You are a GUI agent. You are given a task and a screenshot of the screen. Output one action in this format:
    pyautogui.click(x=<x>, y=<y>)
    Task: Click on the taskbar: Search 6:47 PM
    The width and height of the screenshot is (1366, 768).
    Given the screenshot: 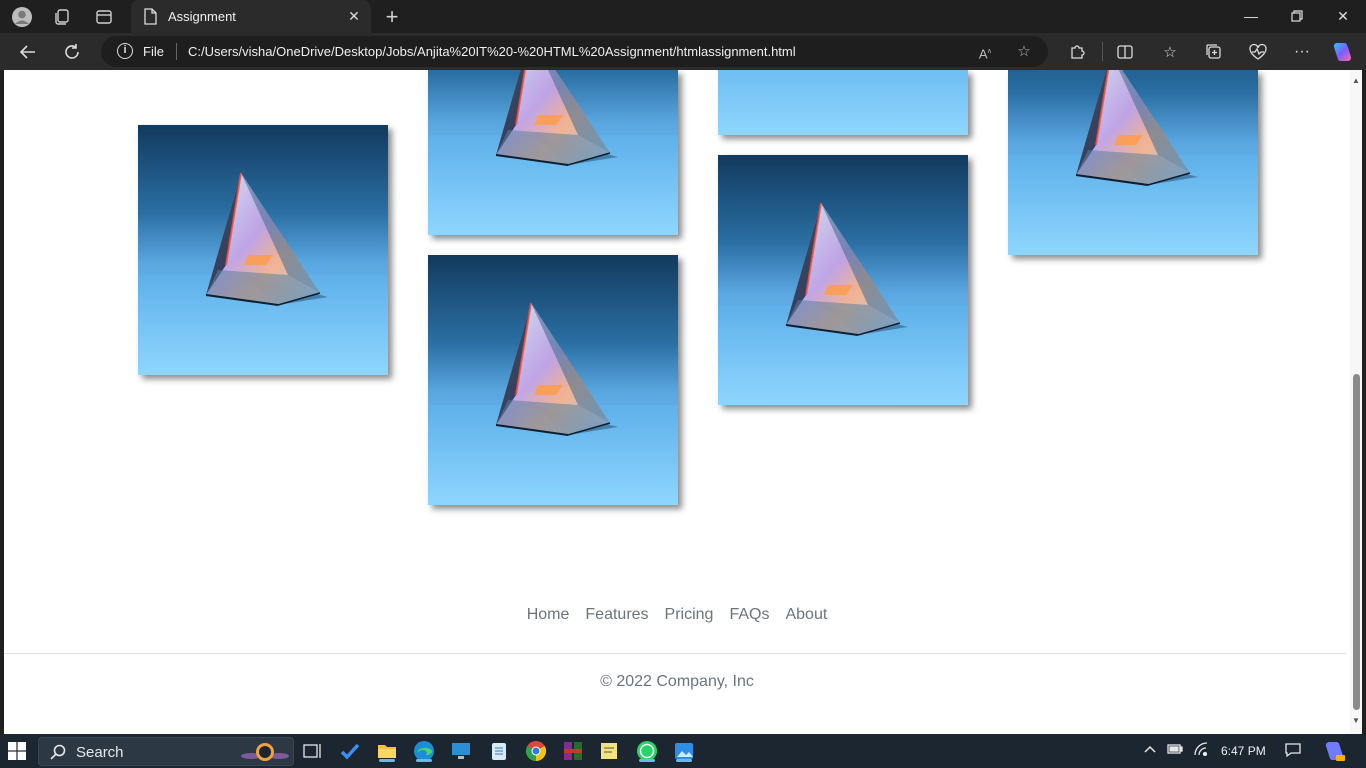 What is the action you would take?
    pyautogui.click(x=683, y=751)
    